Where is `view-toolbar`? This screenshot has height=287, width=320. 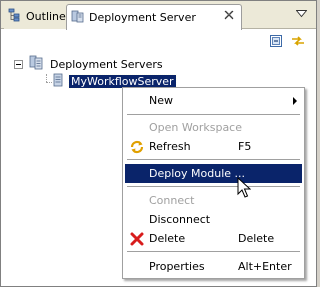
view-toolbar is located at coordinates (287, 42).